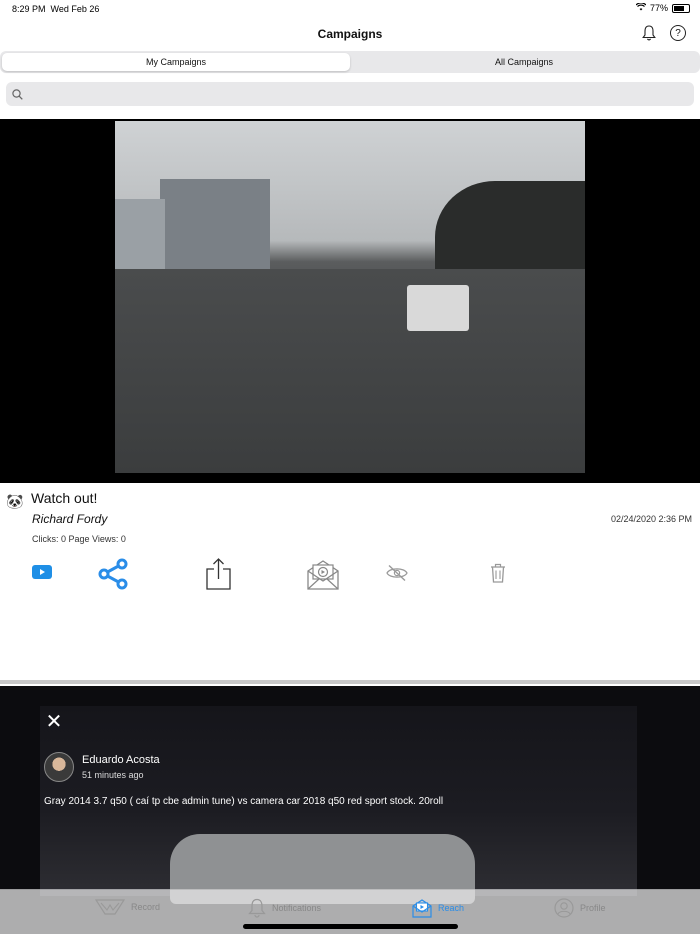  I want to click on campaign-filter-segmented-control: My Campaigns All Campaigns, so click(350, 62).